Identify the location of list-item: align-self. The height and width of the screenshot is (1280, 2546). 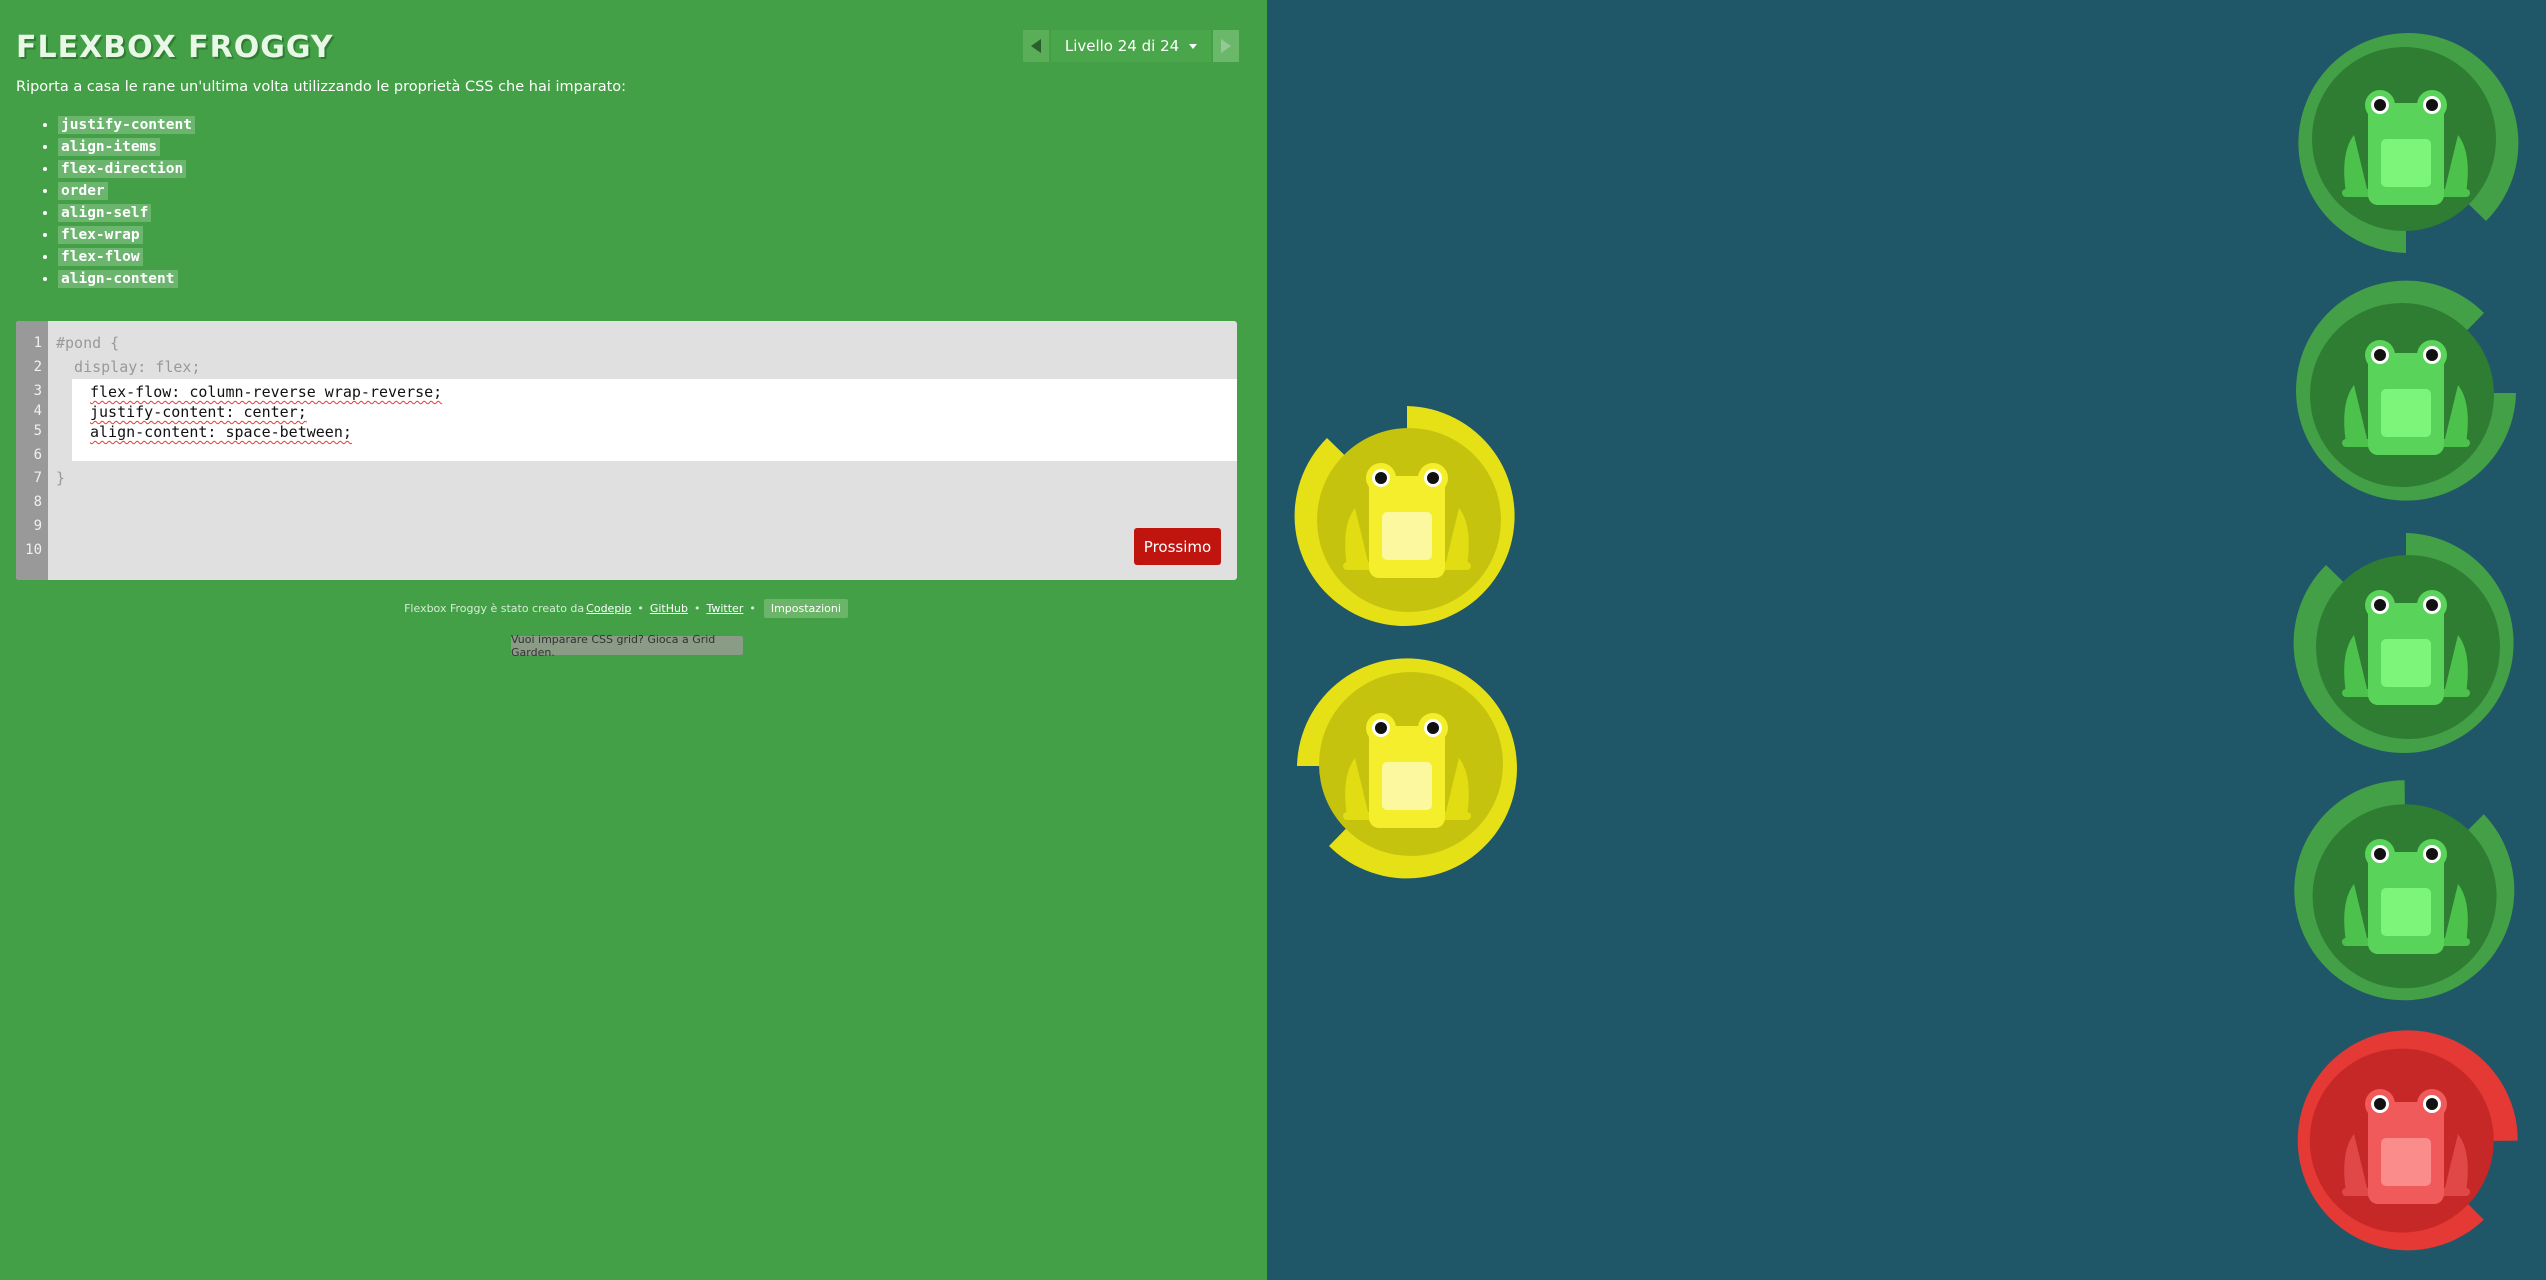
(126, 213).